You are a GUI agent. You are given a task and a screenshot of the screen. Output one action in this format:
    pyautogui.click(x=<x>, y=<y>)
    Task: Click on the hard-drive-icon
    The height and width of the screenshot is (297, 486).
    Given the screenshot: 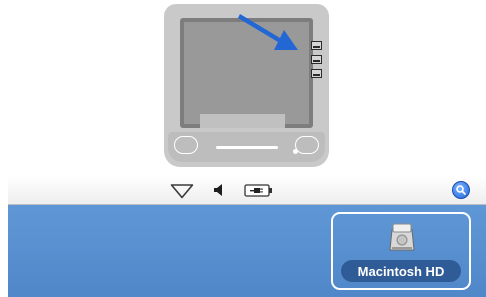 What is the action you would take?
    pyautogui.click(x=402, y=237)
    